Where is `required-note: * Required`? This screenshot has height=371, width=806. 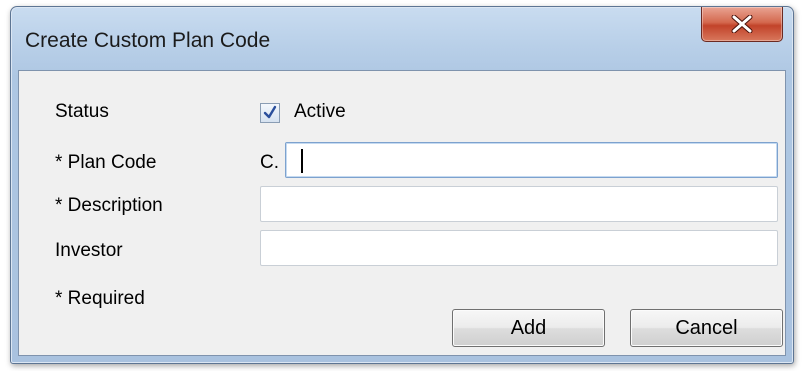
required-note: * Required is located at coordinates (100, 298).